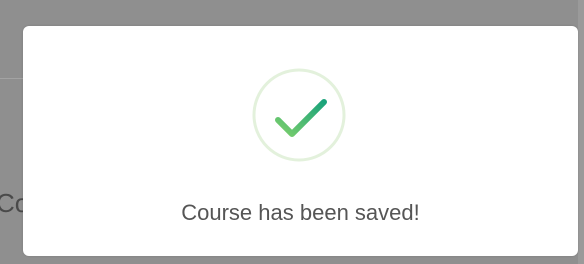  I want to click on checkmark-circle-icon, so click(299, 115).